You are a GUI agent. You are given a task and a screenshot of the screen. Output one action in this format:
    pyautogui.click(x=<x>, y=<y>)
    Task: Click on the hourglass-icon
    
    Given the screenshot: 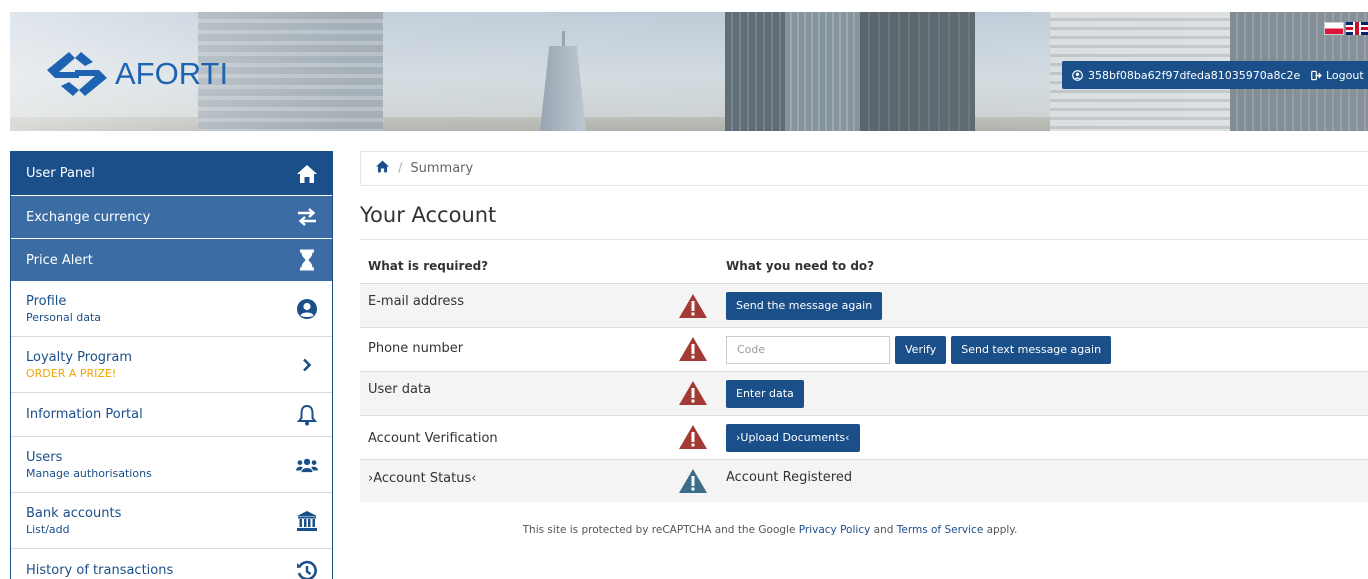 What is the action you would take?
    pyautogui.click(x=307, y=260)
    